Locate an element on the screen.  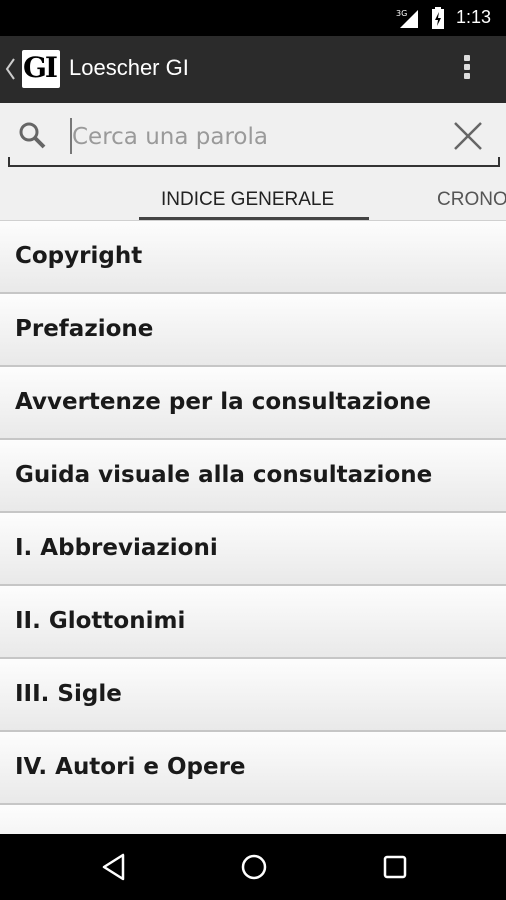
action-bar: GI Loescher GI is located at coordinates (253, 69).